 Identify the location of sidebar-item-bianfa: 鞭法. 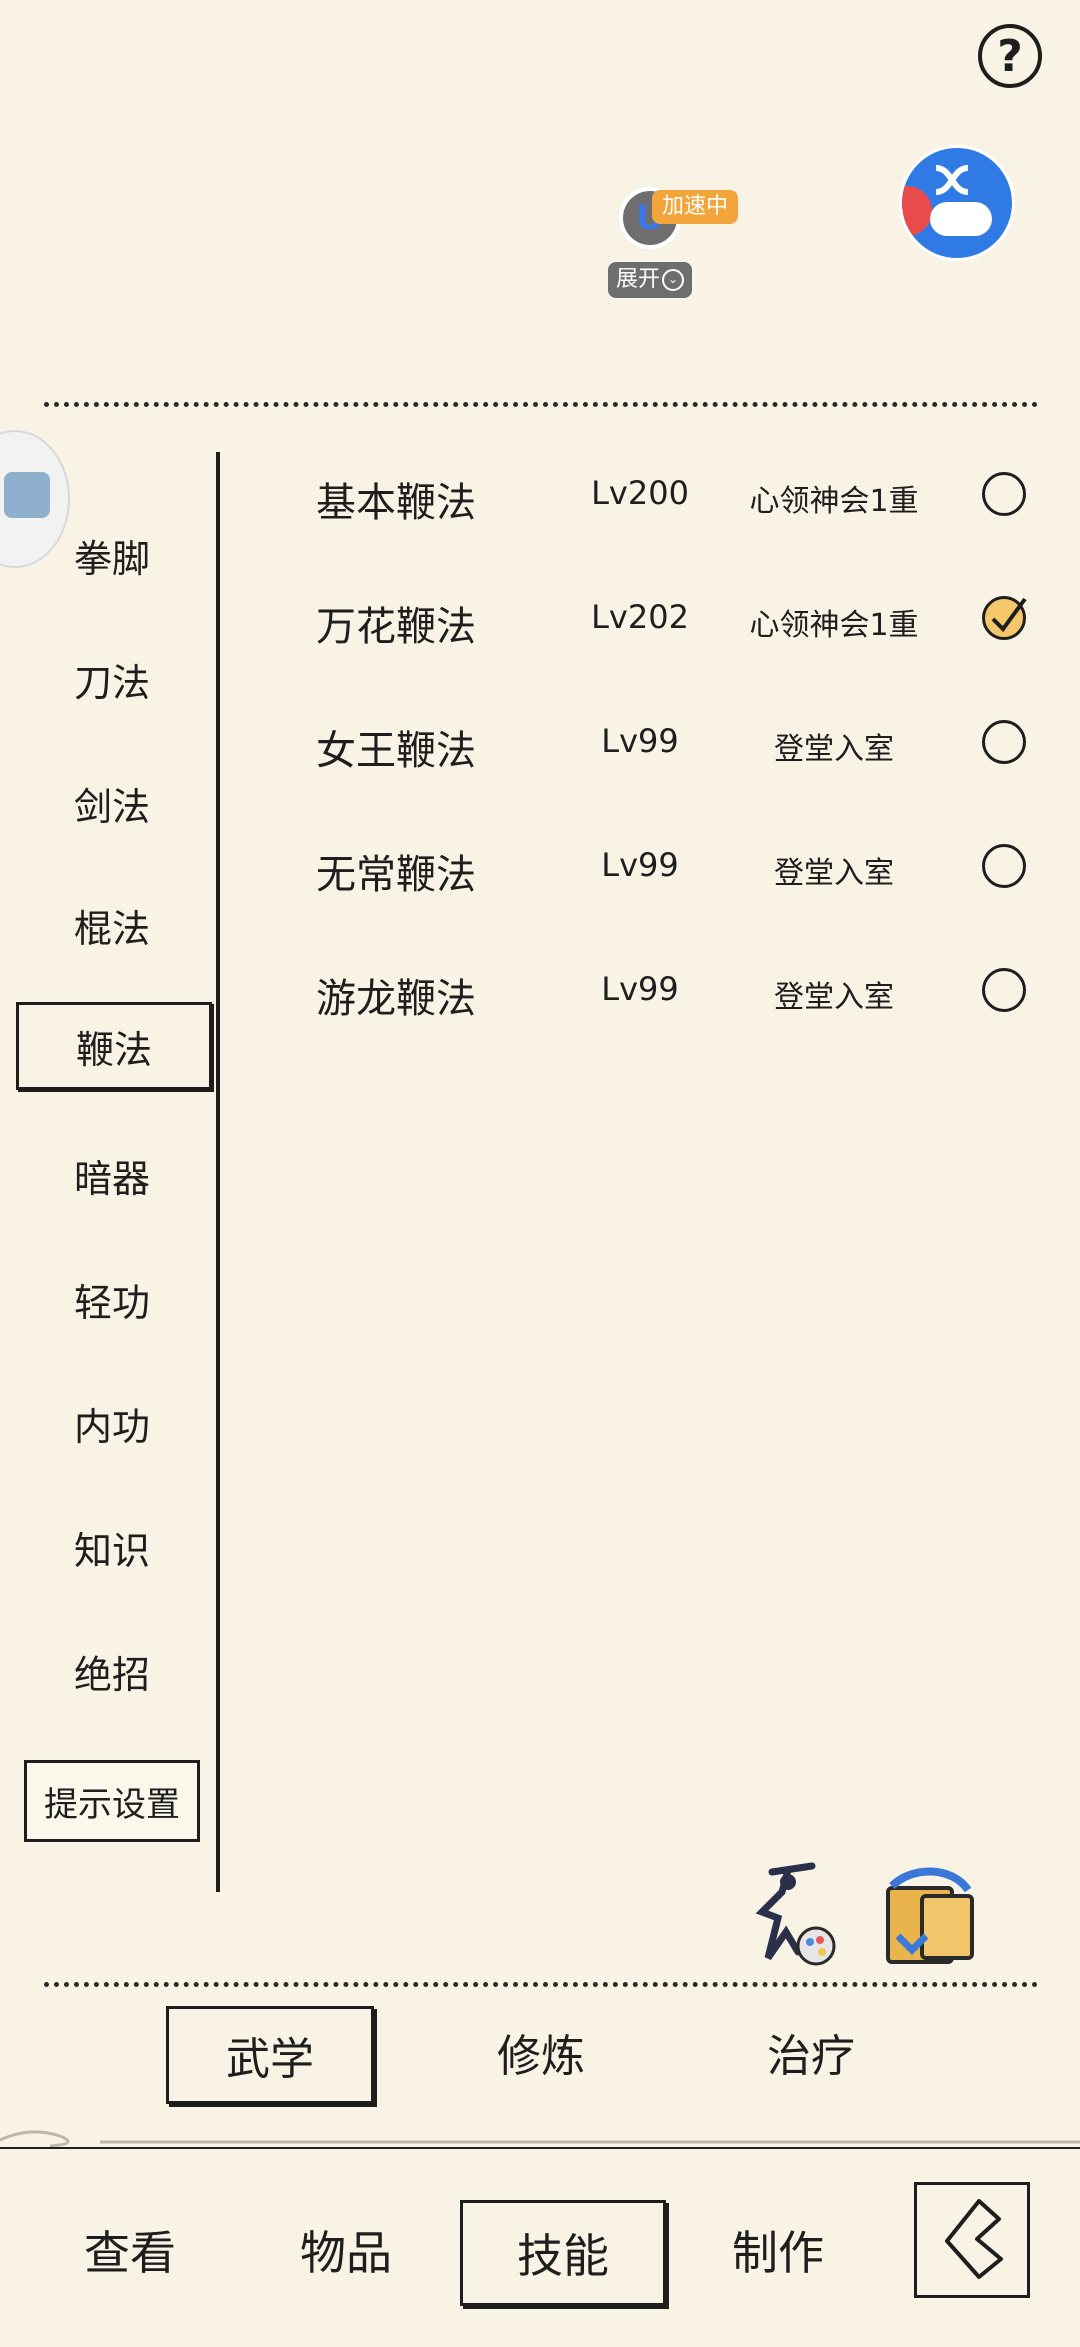
(114, 1046).